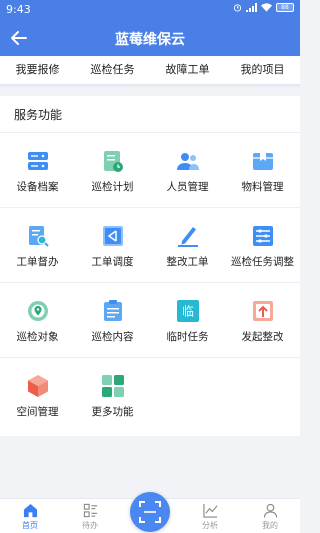  What do you see at coordinates (187, 262) in the screenshot?
I see `function-label: 整改工单` at bounding box center [187, 262].